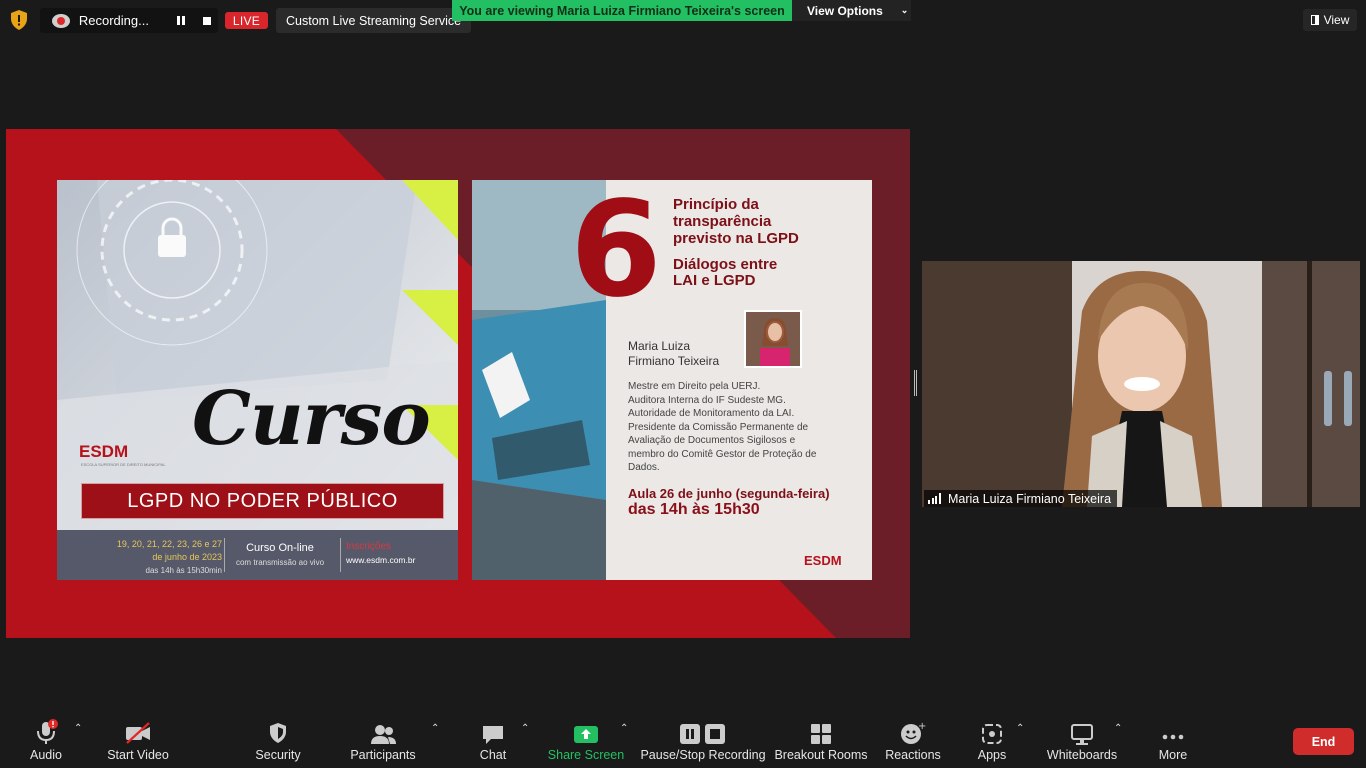 This screenshot has height=768, width=1366. I want to click on speaker-photo, so click(773, 339).